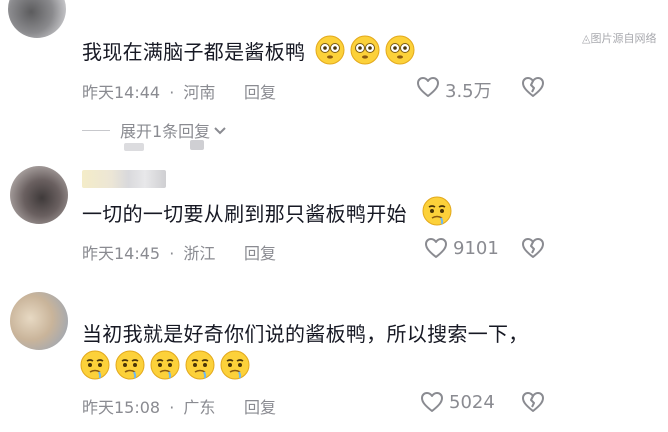 Image resolution: width=668 pixels, height=432 pixels. What do you see at coordinates (619, 38) in the screenshot?
I see `source-watermark: ◬图片源自网络` at bounding box center [619, 38].